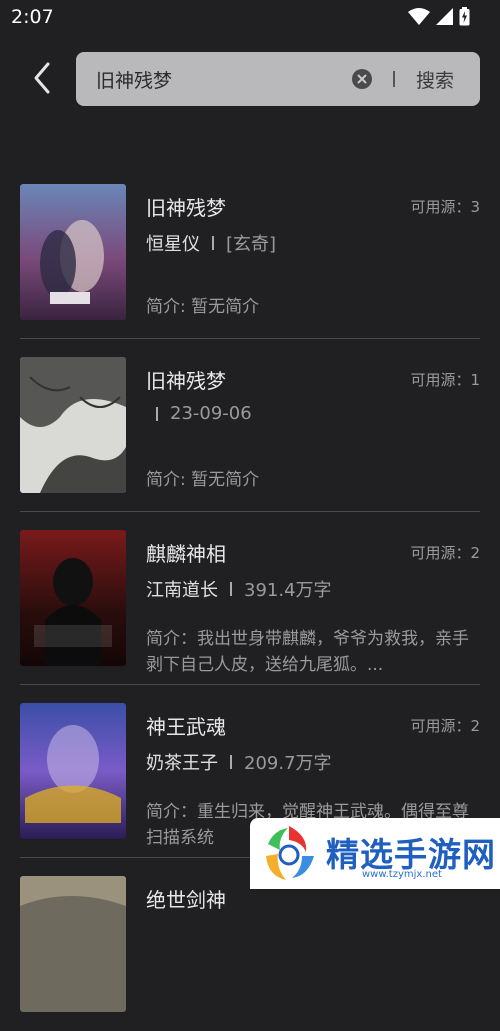 This screenshot has width=500, height=1031. I want to click on book-title: 神王武魂, so click(186, 727).